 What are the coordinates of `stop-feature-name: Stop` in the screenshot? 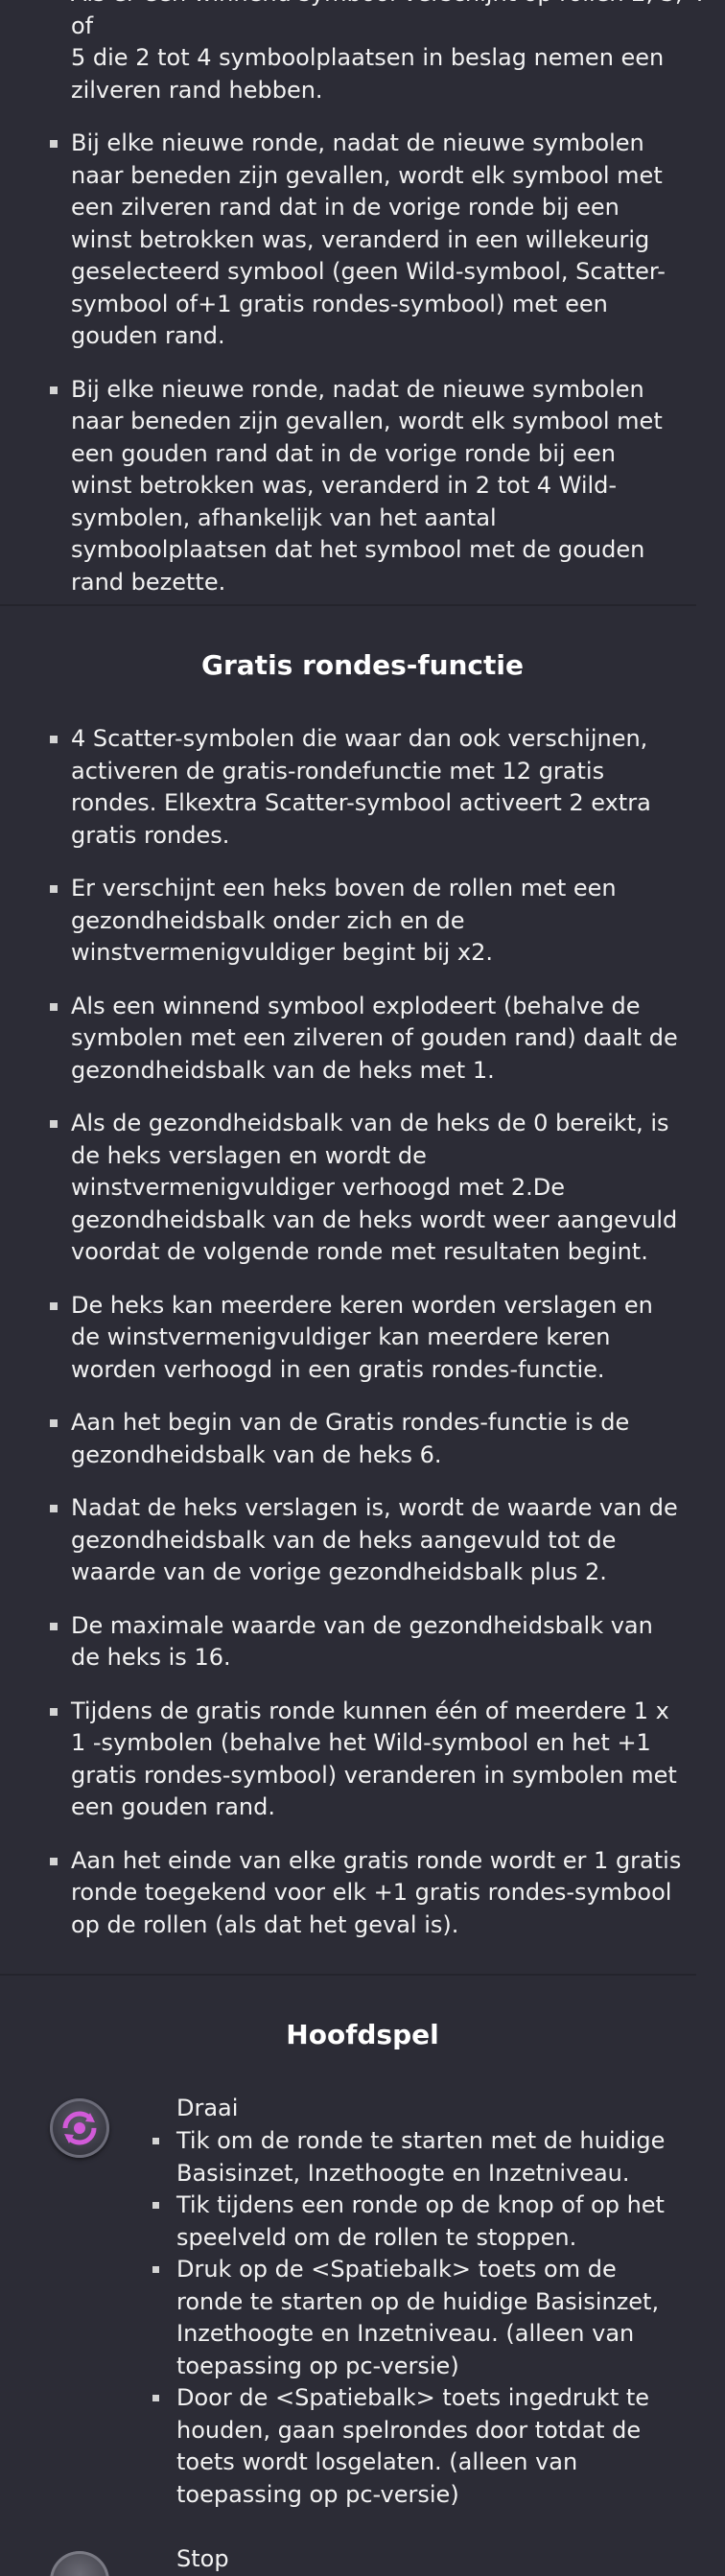 It's located at (202, 2558).